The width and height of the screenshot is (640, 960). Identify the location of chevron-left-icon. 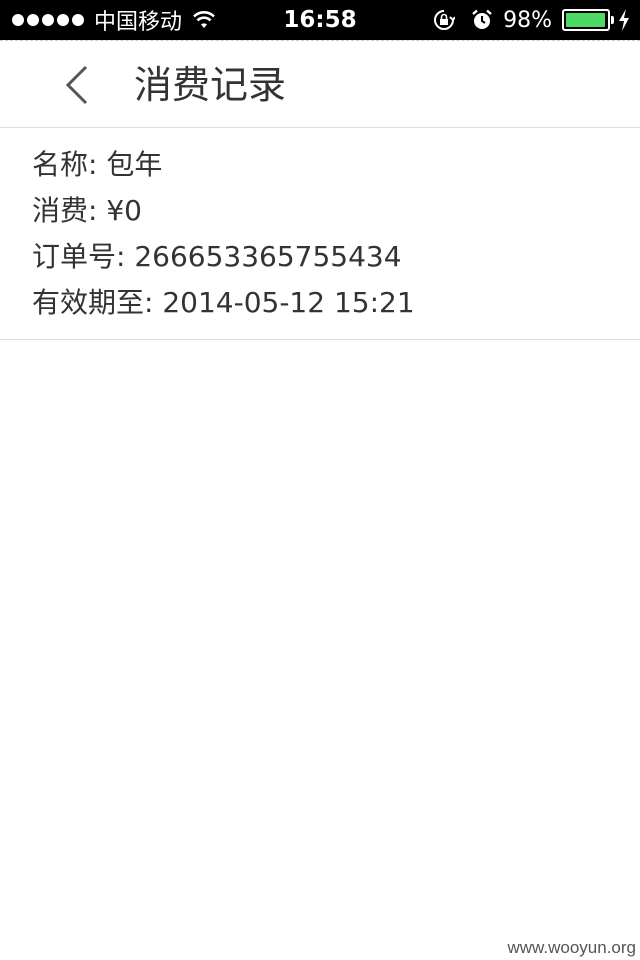
(76, 85).